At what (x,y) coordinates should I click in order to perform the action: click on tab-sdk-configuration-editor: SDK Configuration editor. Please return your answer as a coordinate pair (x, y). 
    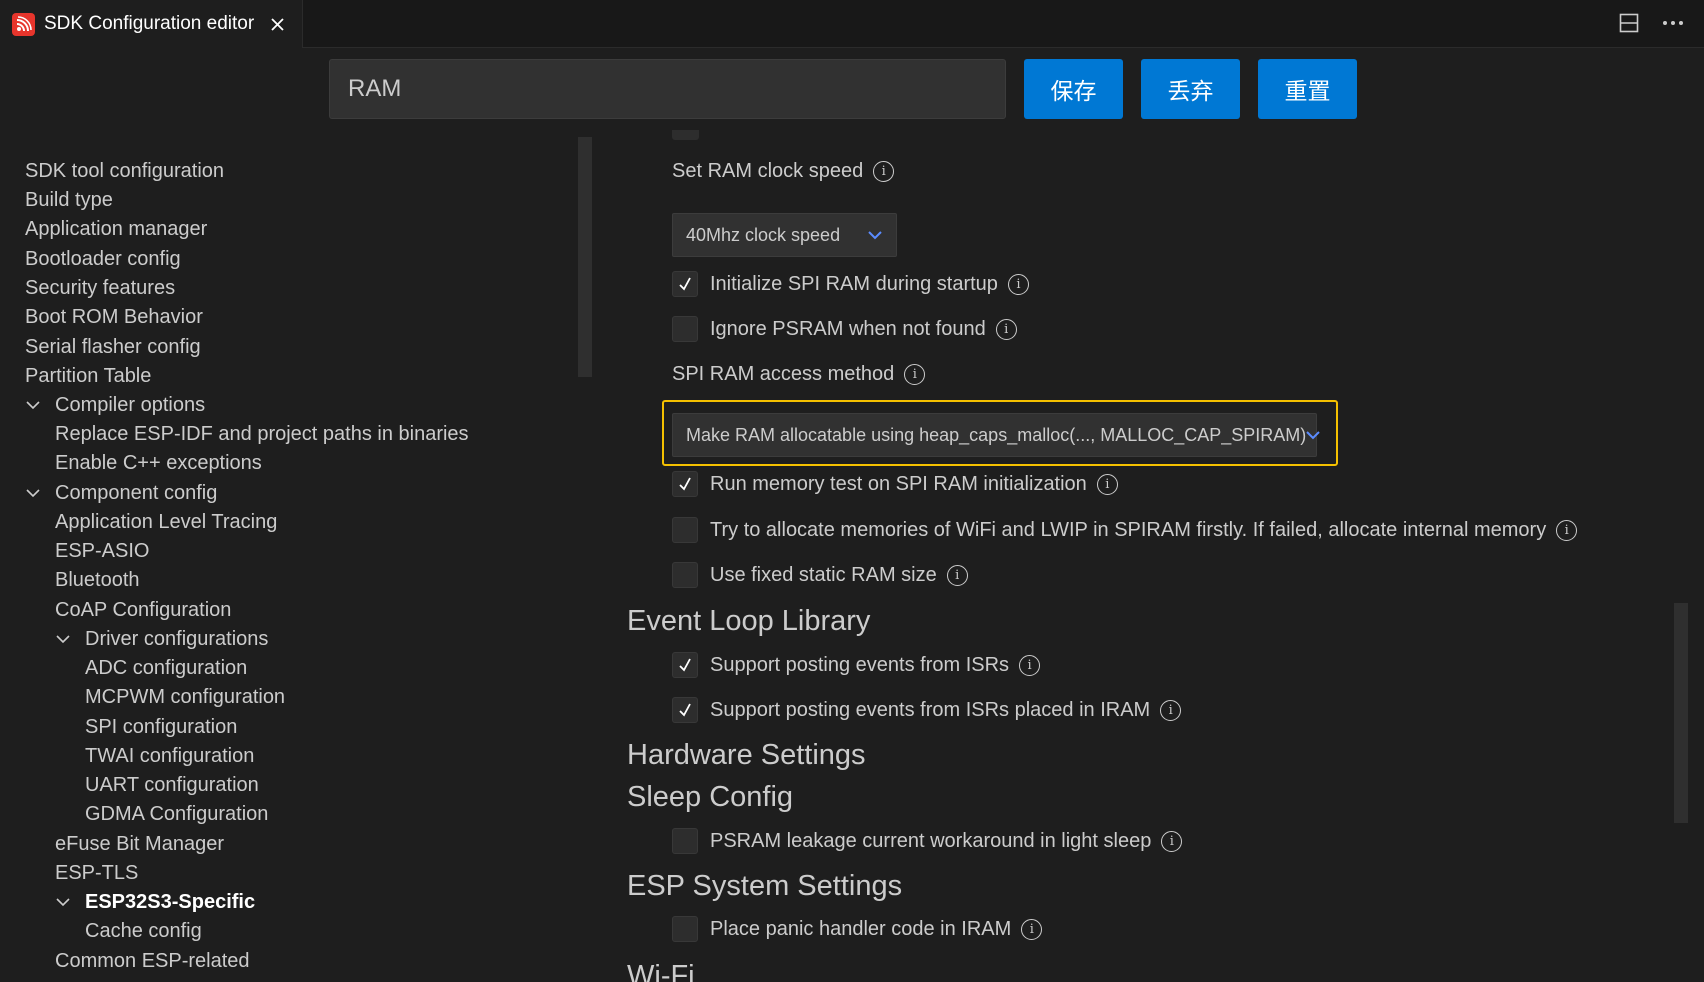
    Looking at the image, I should click on (151, 24).